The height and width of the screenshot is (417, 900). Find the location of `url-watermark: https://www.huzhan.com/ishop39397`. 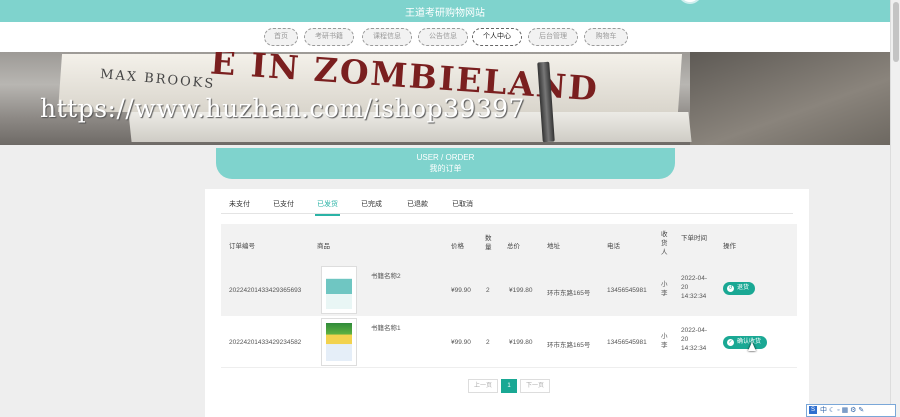

url-watermark: https://www.huzhan.com/ishop39397 is located at coordinates (283, 108).